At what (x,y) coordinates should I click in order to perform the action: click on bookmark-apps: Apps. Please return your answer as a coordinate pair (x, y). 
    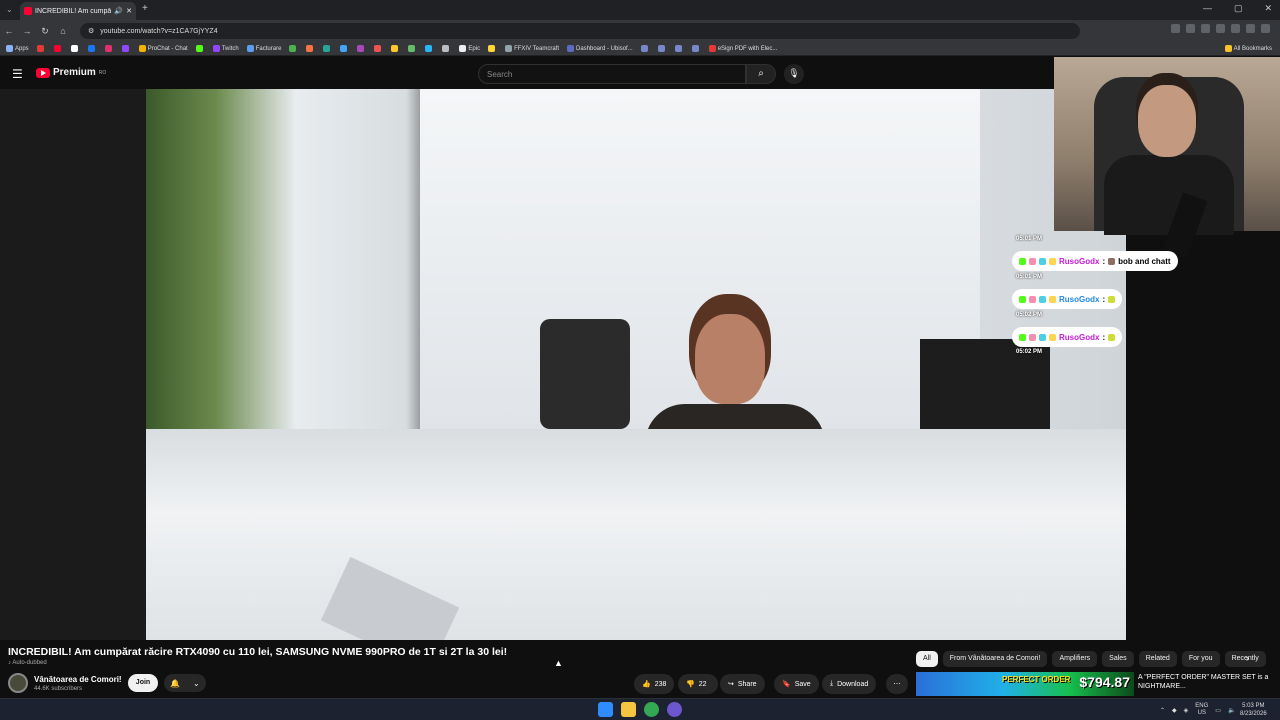
    Looking at the image, I should click on (17, 48).